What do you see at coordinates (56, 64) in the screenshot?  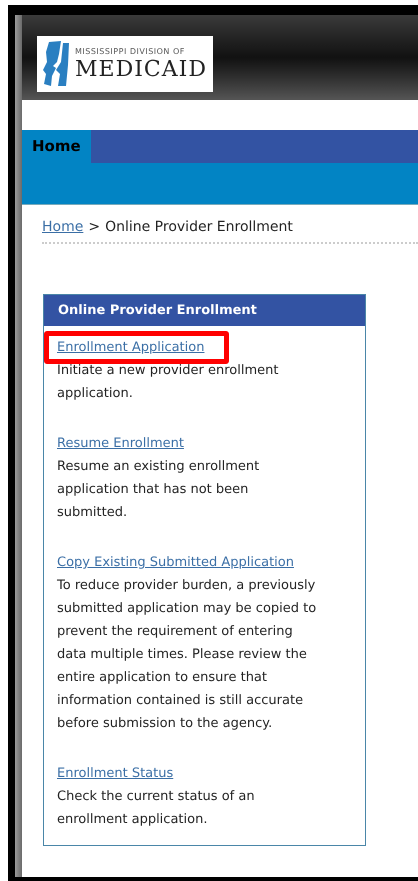 I see `state-map-icon` at bounding box center [56, 64].